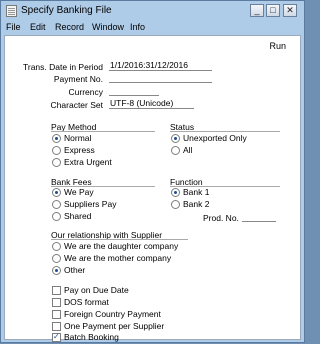  Describe the element at coordinates (56, 337) in the screenshot. I see `checkmark-icon` at that location.